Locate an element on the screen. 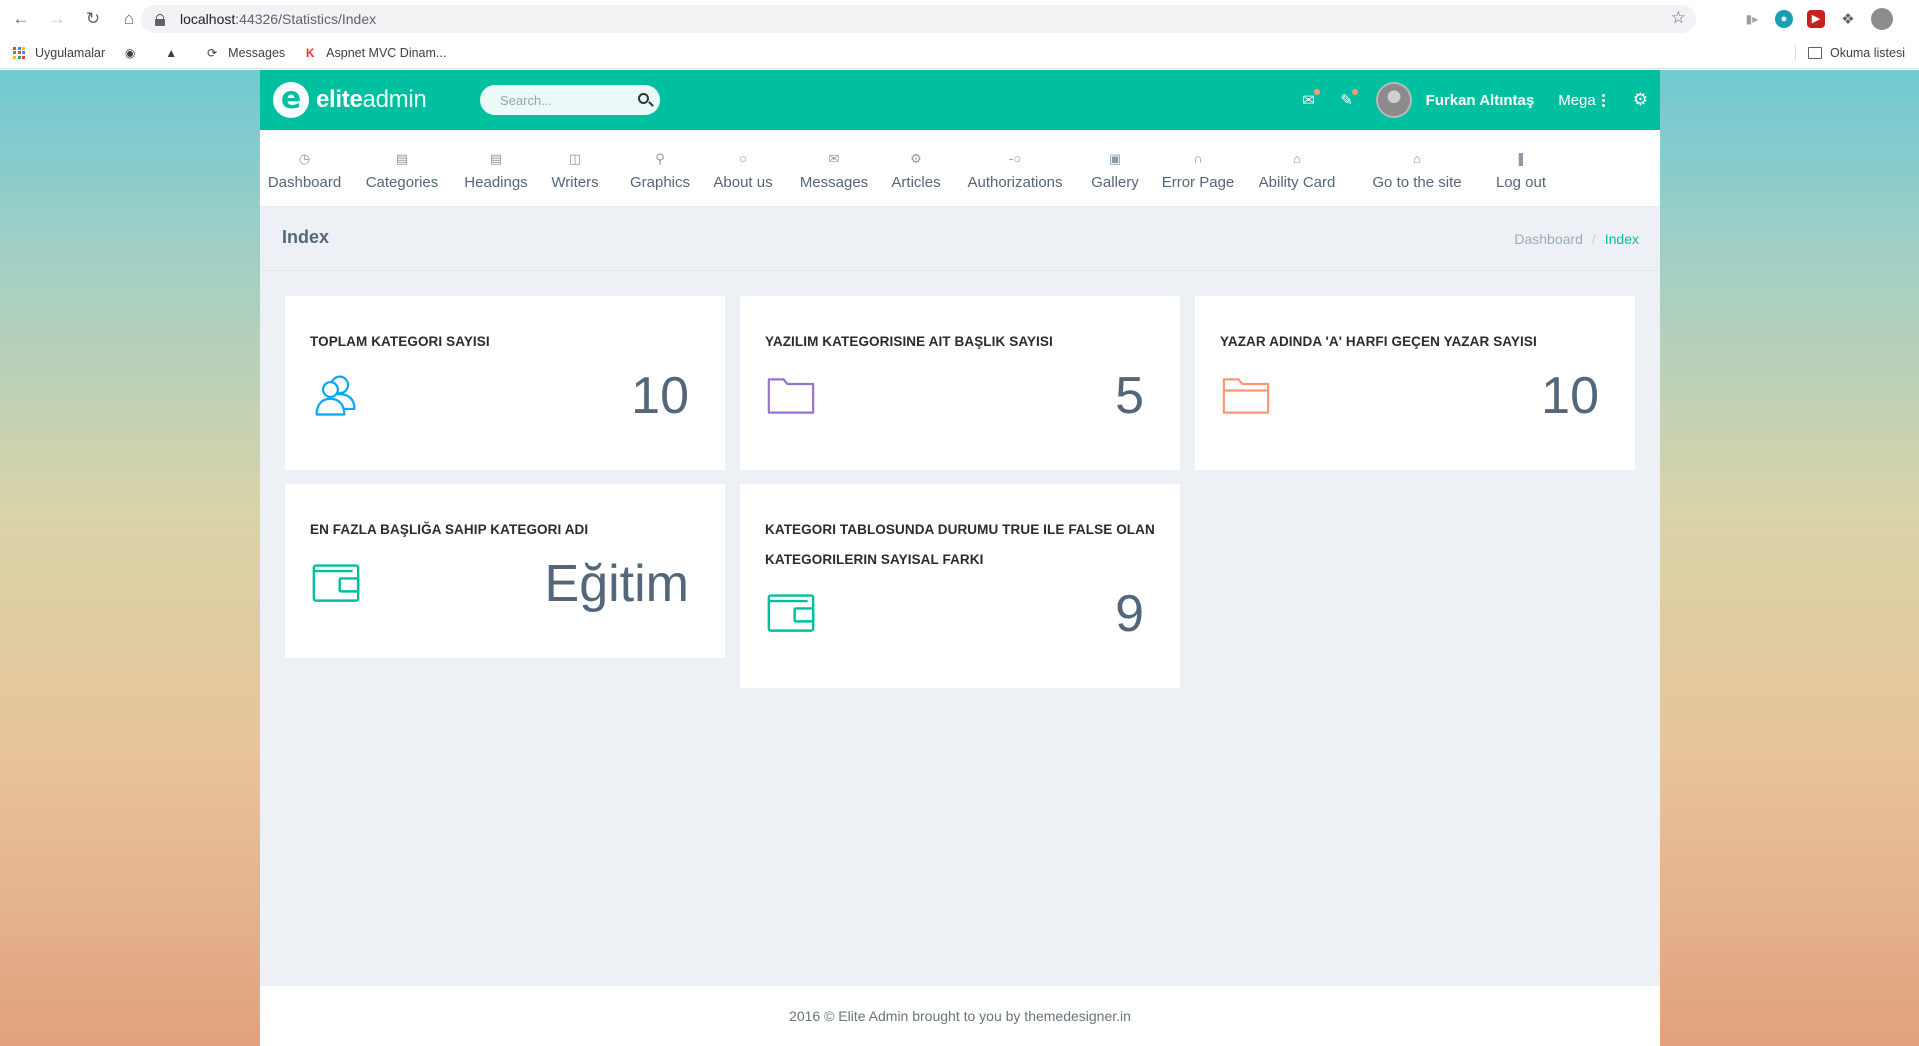 The image size is (1919, 1046). menu-item-error-page: ∩ Error Page is located at coordinates (1198, 168).